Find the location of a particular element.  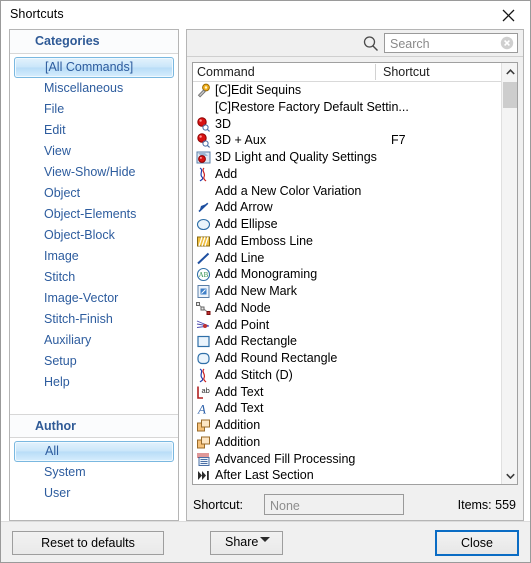

command-label: Add Stitch (D) is located at coordinates (254, 374).